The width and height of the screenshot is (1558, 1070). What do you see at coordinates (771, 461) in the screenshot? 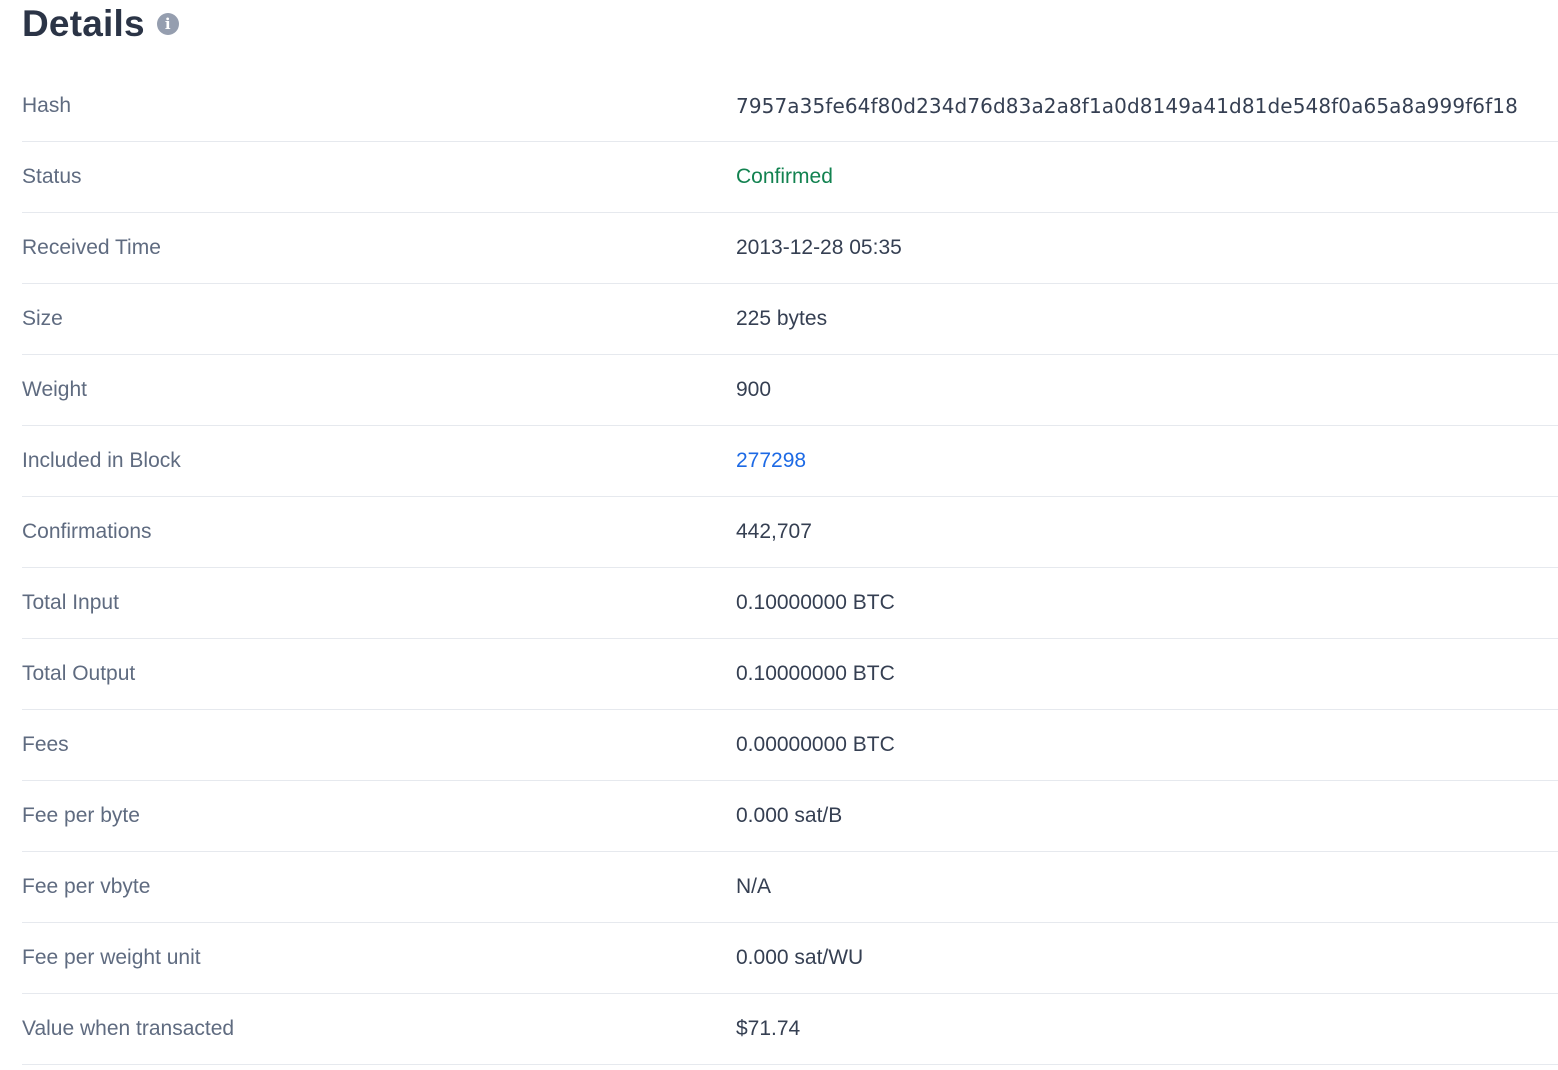
I see `block-link: 277298` at bounding box center [771, 461].